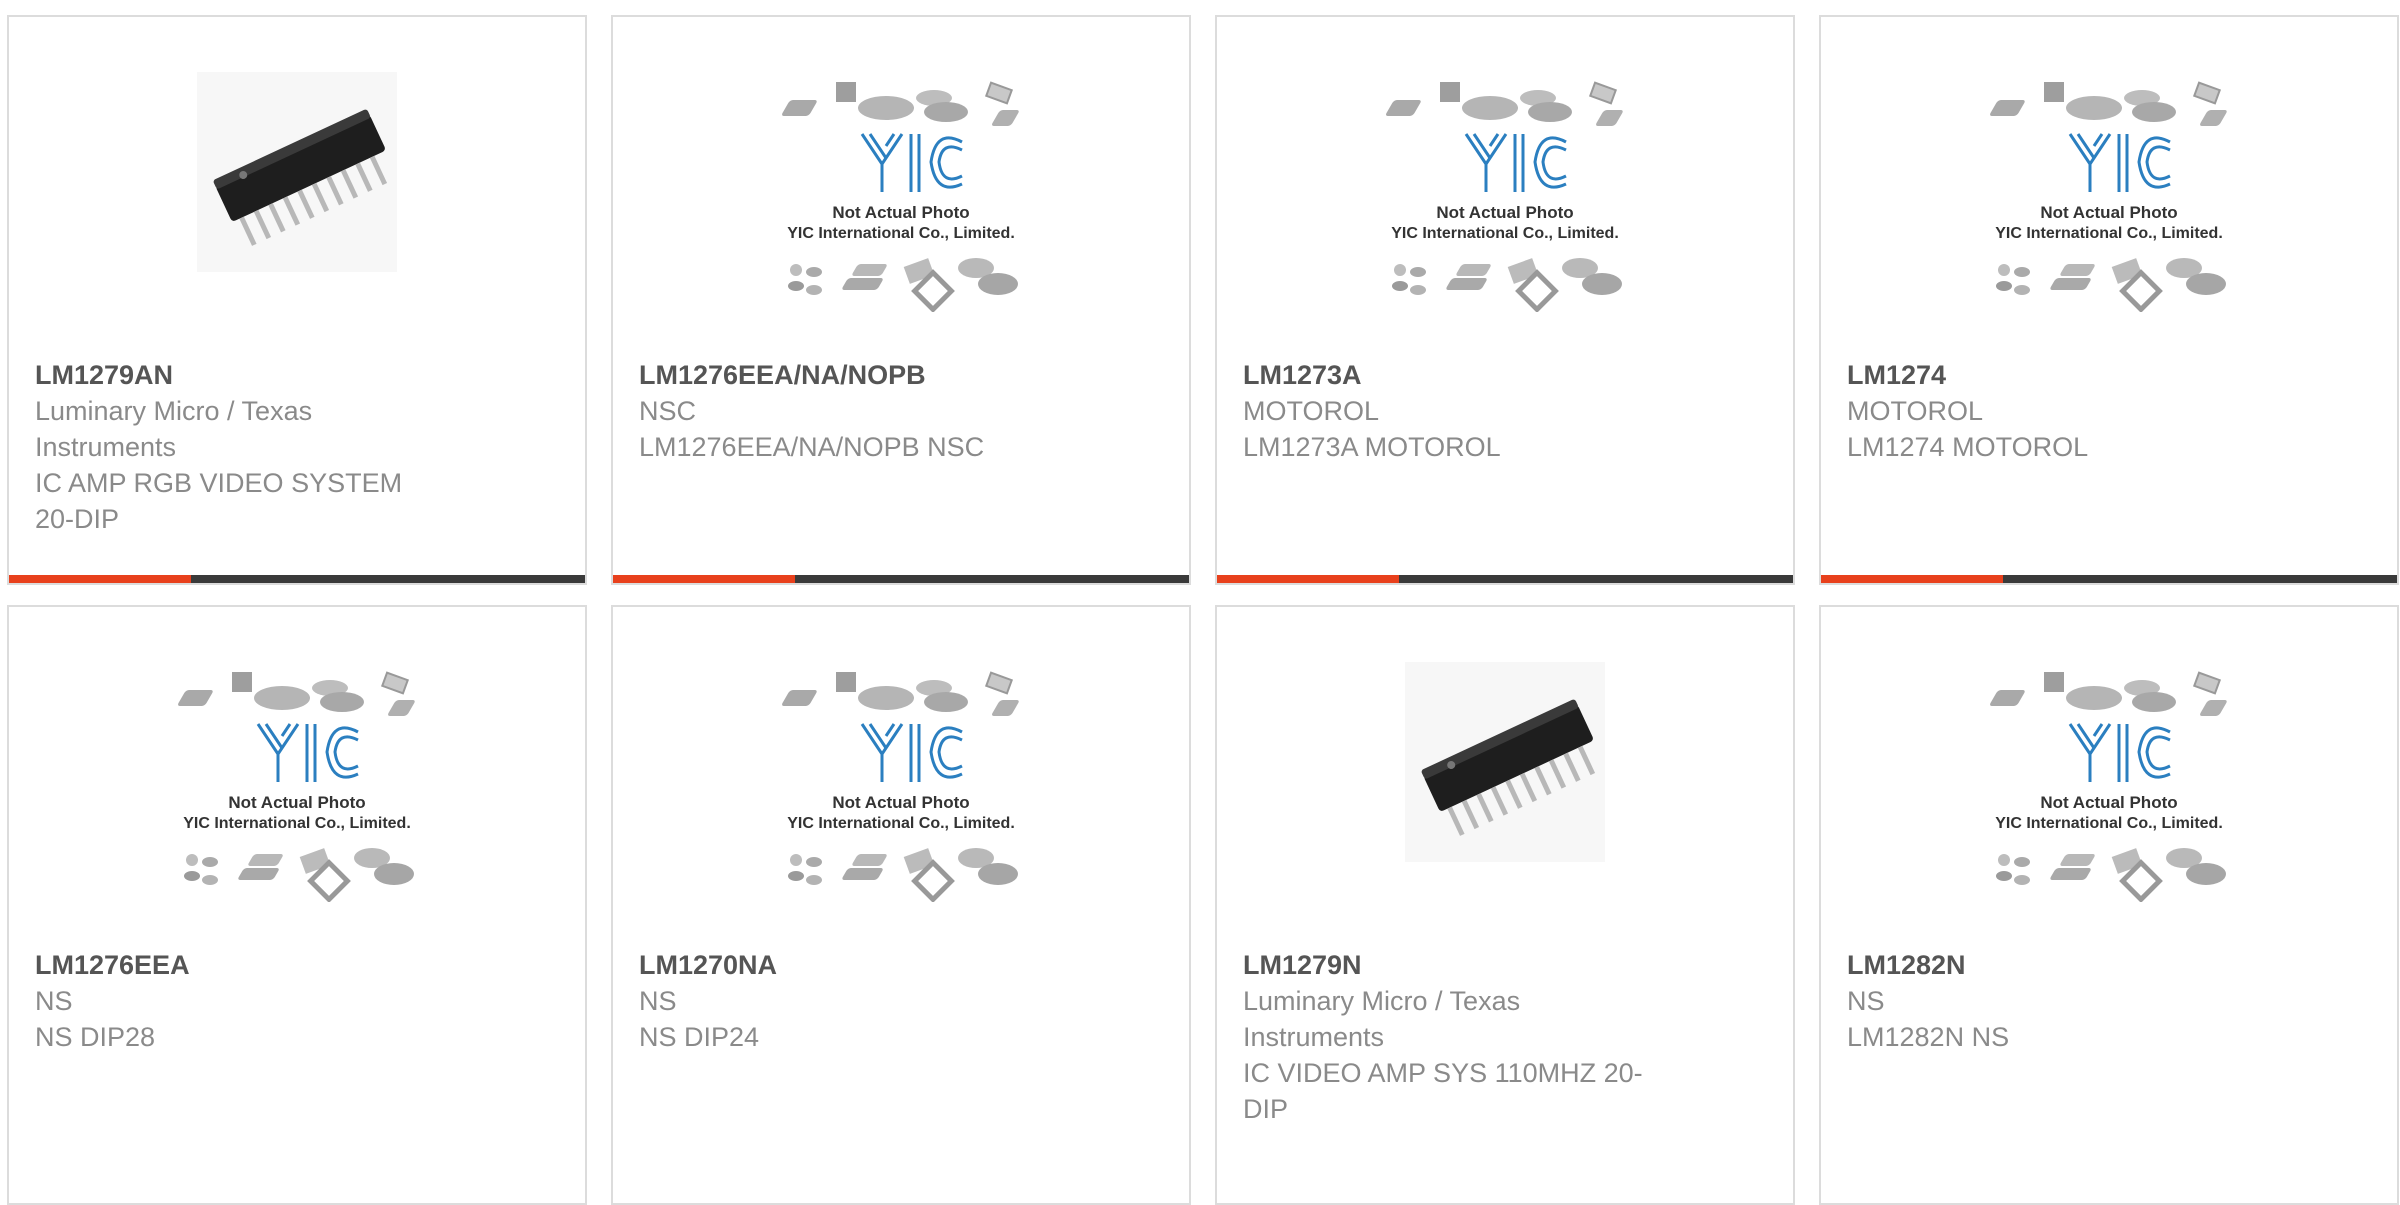 Image resolution: width=2400 pixels, height=1205 pixels. What do you see at coordinates (1443, 1073) in the screenshot?
I see `description: IC VIDEO AMP SYS 110MHZ 20-` at bounding box center [1443, 1073].